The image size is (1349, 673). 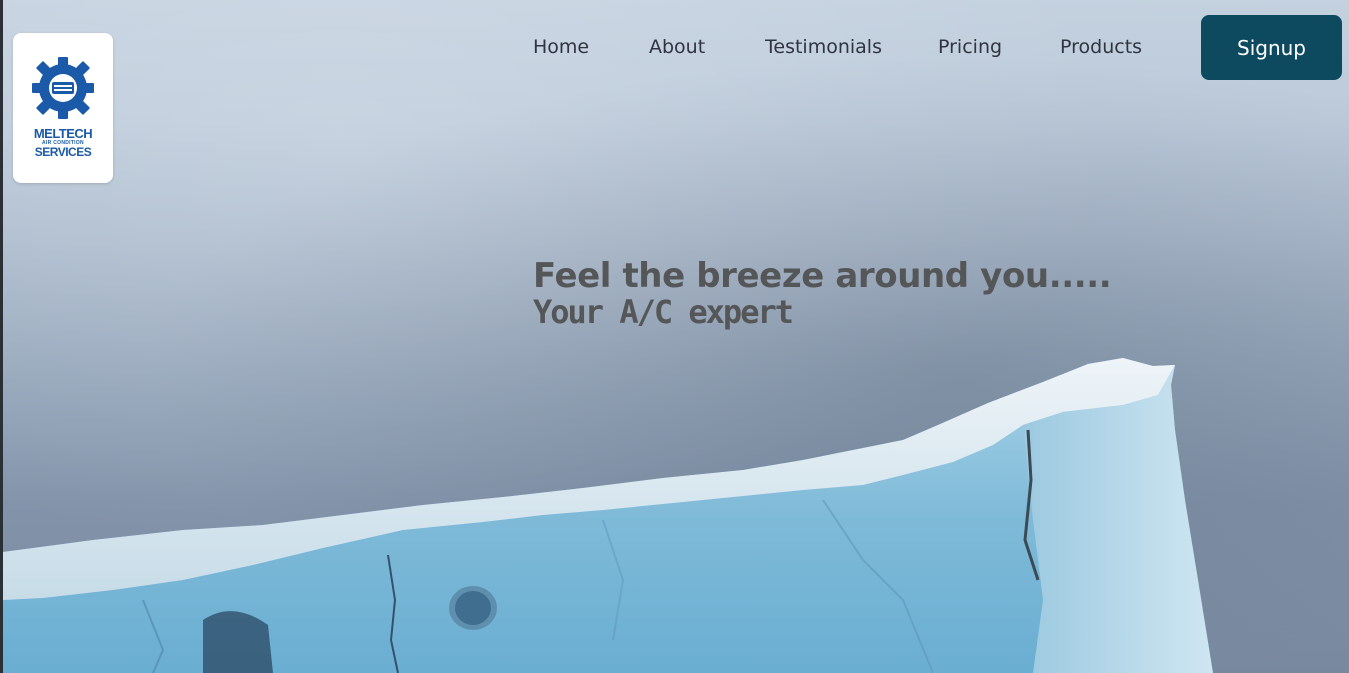 What do you see at coordinates (1101, 49) in the screenshot?
I see `nav-link-products: Products` at bounding box center [1101, 49].